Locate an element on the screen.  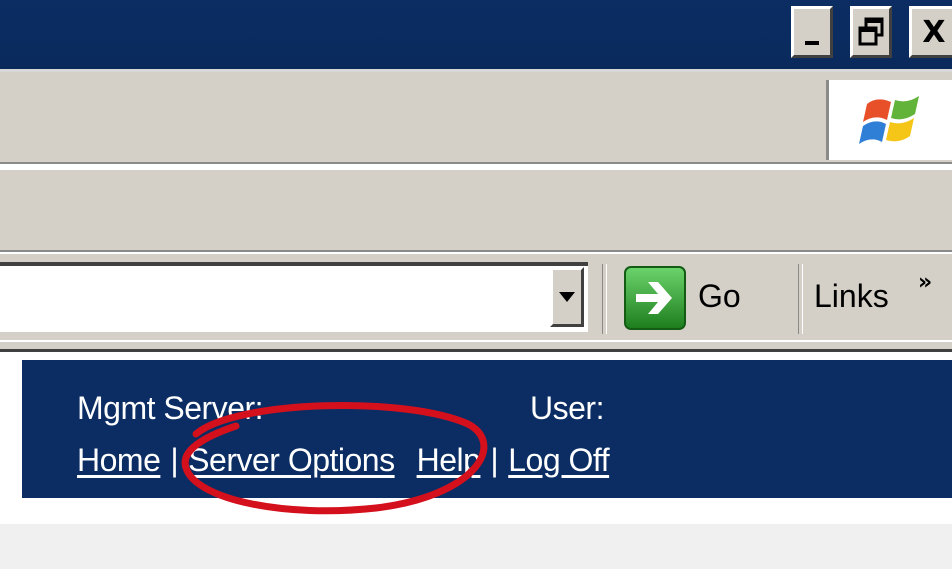
restore-button is located at coordinates (871, 32).